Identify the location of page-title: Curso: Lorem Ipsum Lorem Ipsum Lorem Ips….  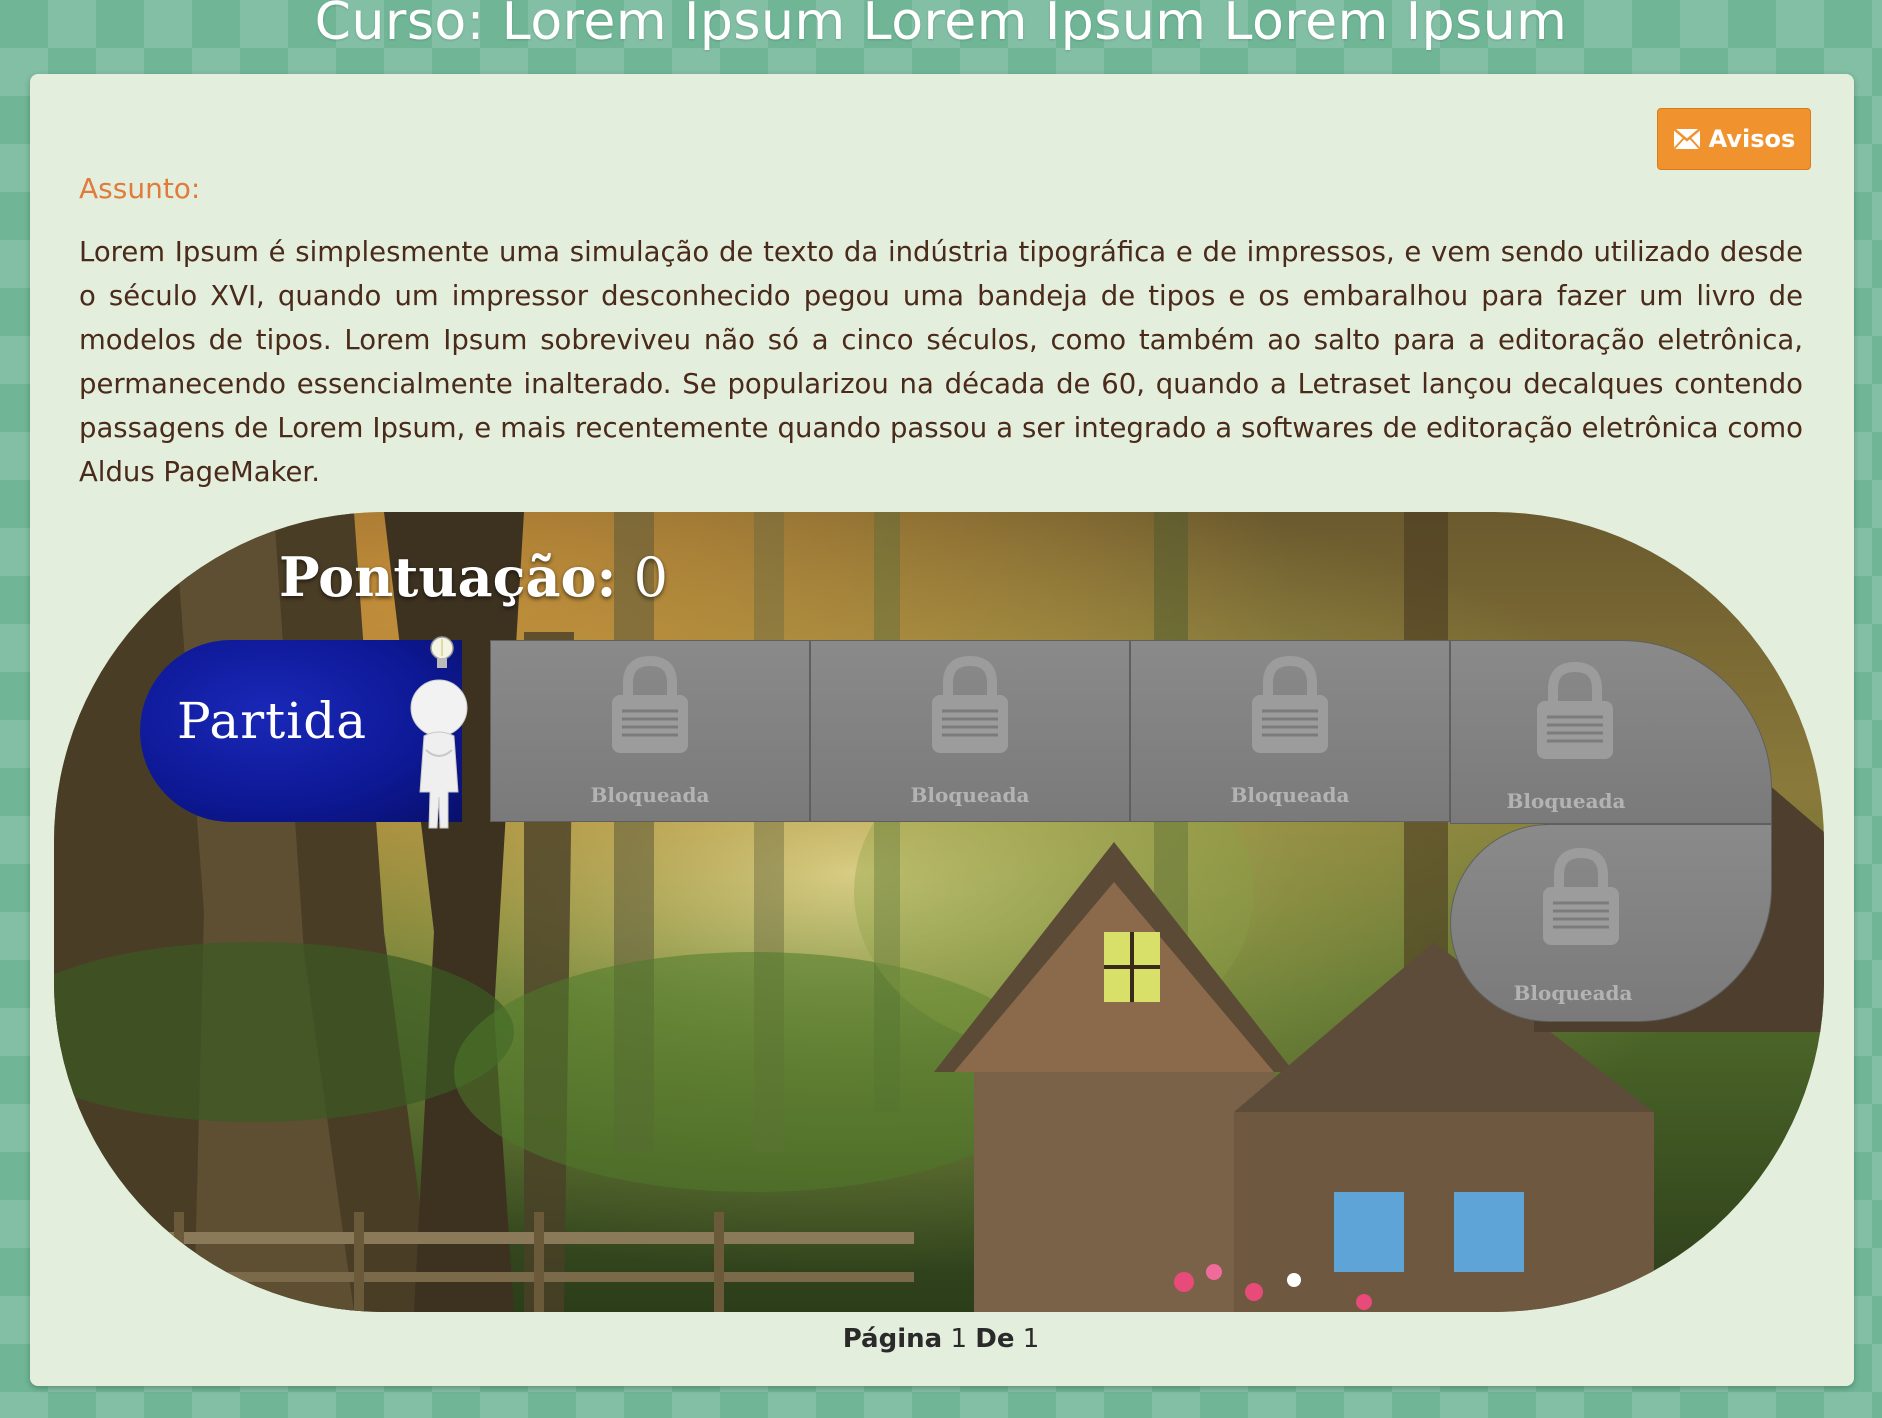
(941, 26).